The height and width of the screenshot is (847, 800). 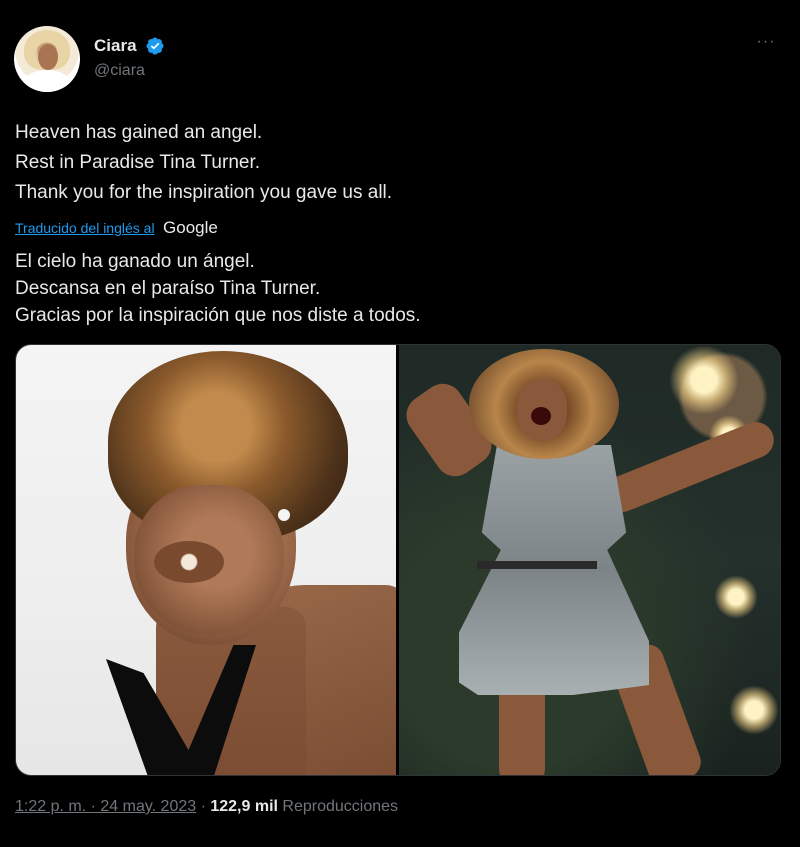 What do you see at coordinates (129, 71) in the screenshot?
I see `author-handle: @ciara` at bounding box center [129, 71].